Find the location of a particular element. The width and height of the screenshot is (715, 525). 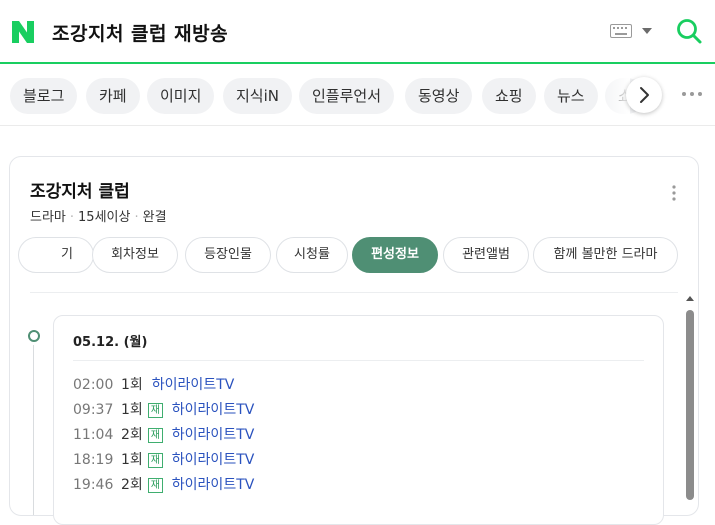

tab-shopping: 쇼핑 is located at coordinates (509, 96).